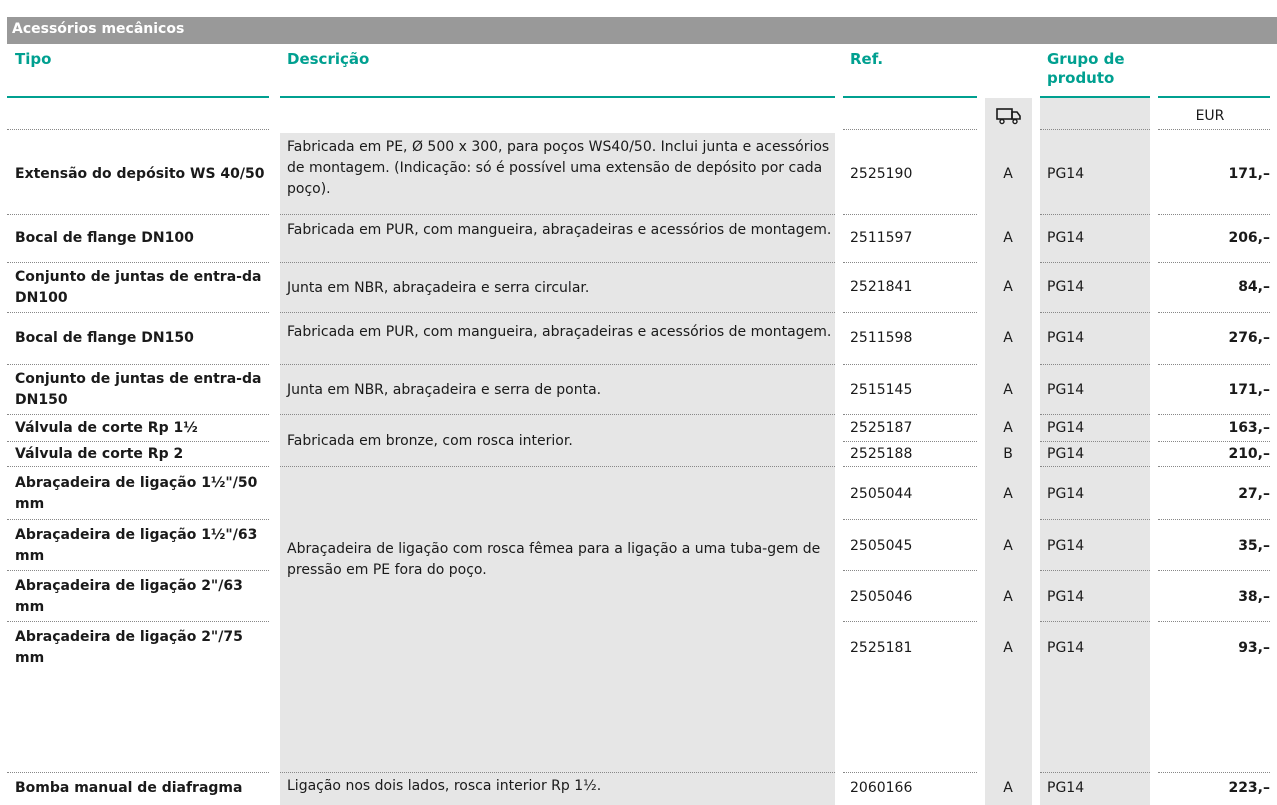 Image resolution: width=1277 pixels, height=805 pixels. I want to click on header-grupo: Grupo de produto, so click(1086, 69).